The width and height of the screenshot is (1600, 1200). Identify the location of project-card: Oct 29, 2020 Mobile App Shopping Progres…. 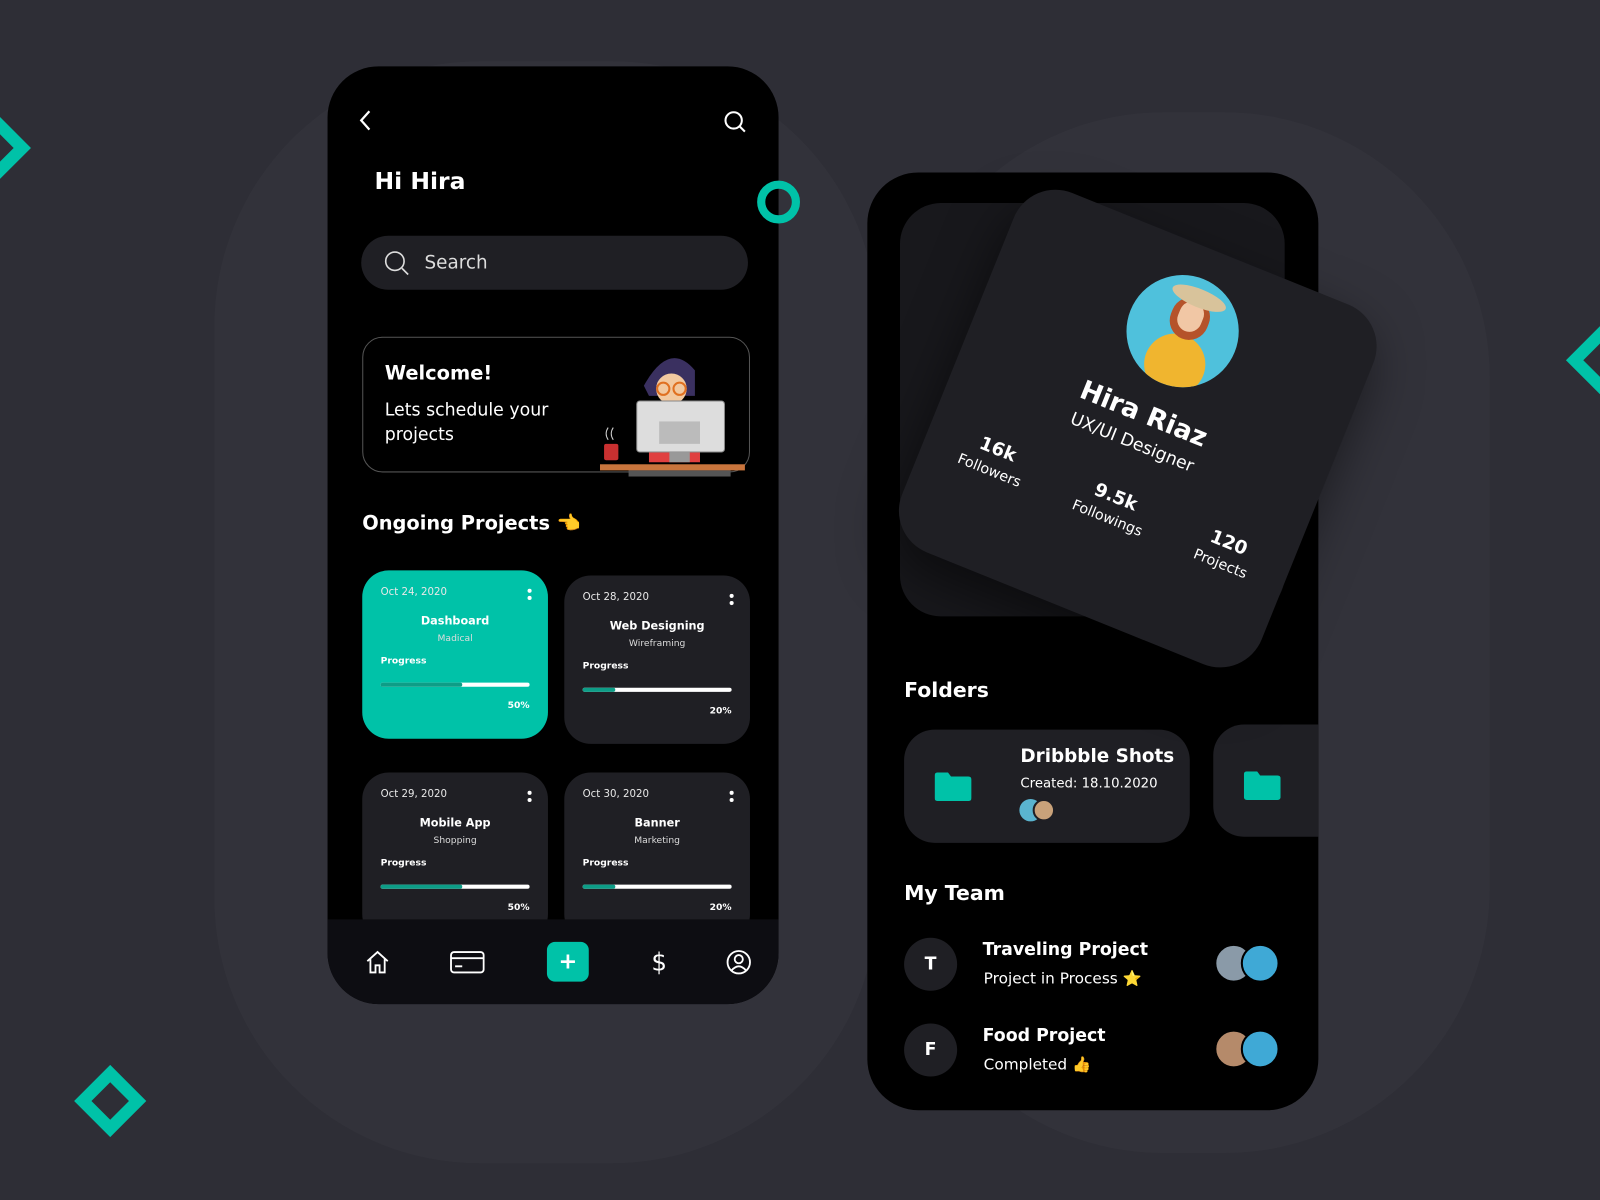
(455, 856).